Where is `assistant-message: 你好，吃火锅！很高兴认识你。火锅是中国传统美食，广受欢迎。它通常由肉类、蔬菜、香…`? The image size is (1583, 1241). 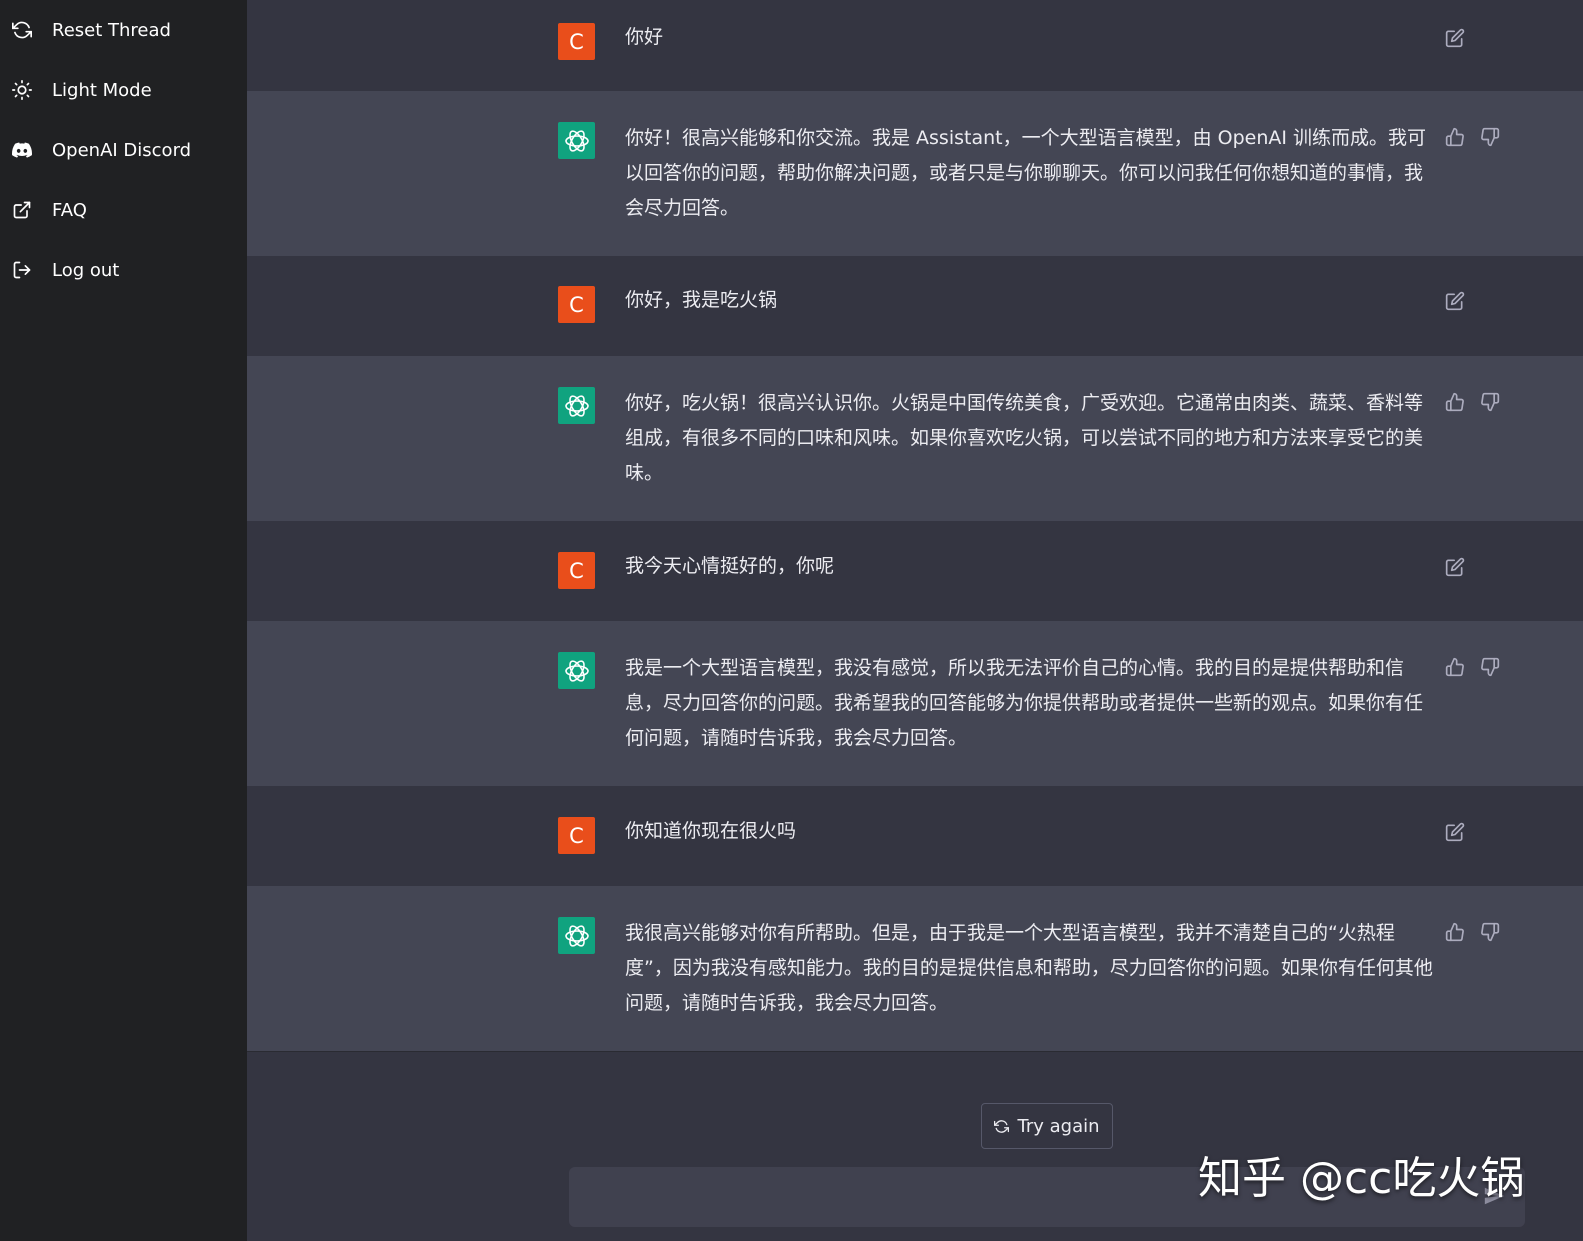
assistant-message: 你好，吃火锅！很高兴认识你。火锅是中国传统美食，广受欢迎。它通常由肉类、蔬菜、香… is located at coordinates (915, 439).